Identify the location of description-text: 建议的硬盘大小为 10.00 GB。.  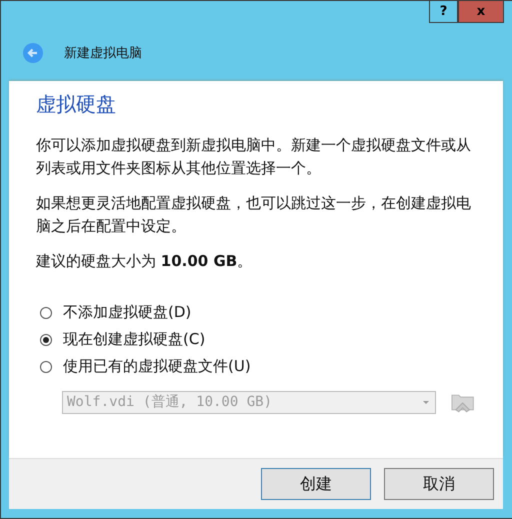
(145, 261).